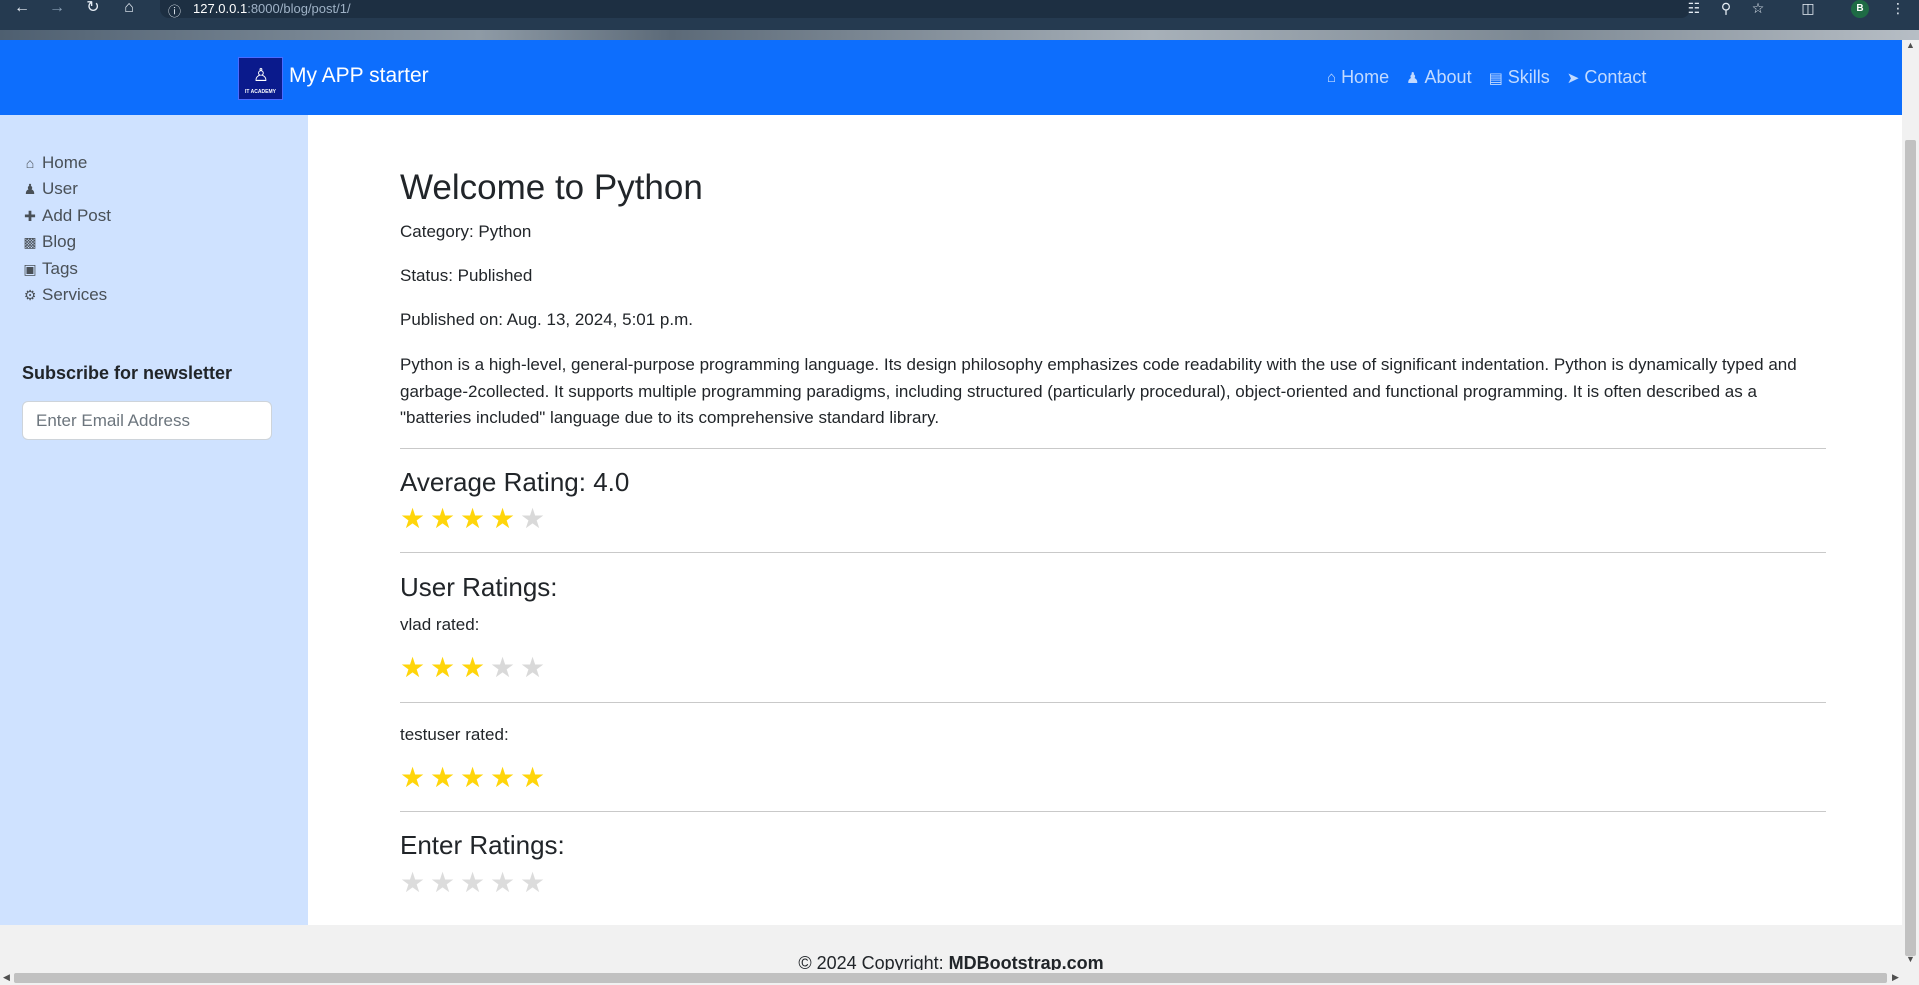 The image size is (1919, 985). What do you see at coordinates (551, 187) in the screenshot?
I see `post-title: Welcome to Python` at bounding box center [551, 187].